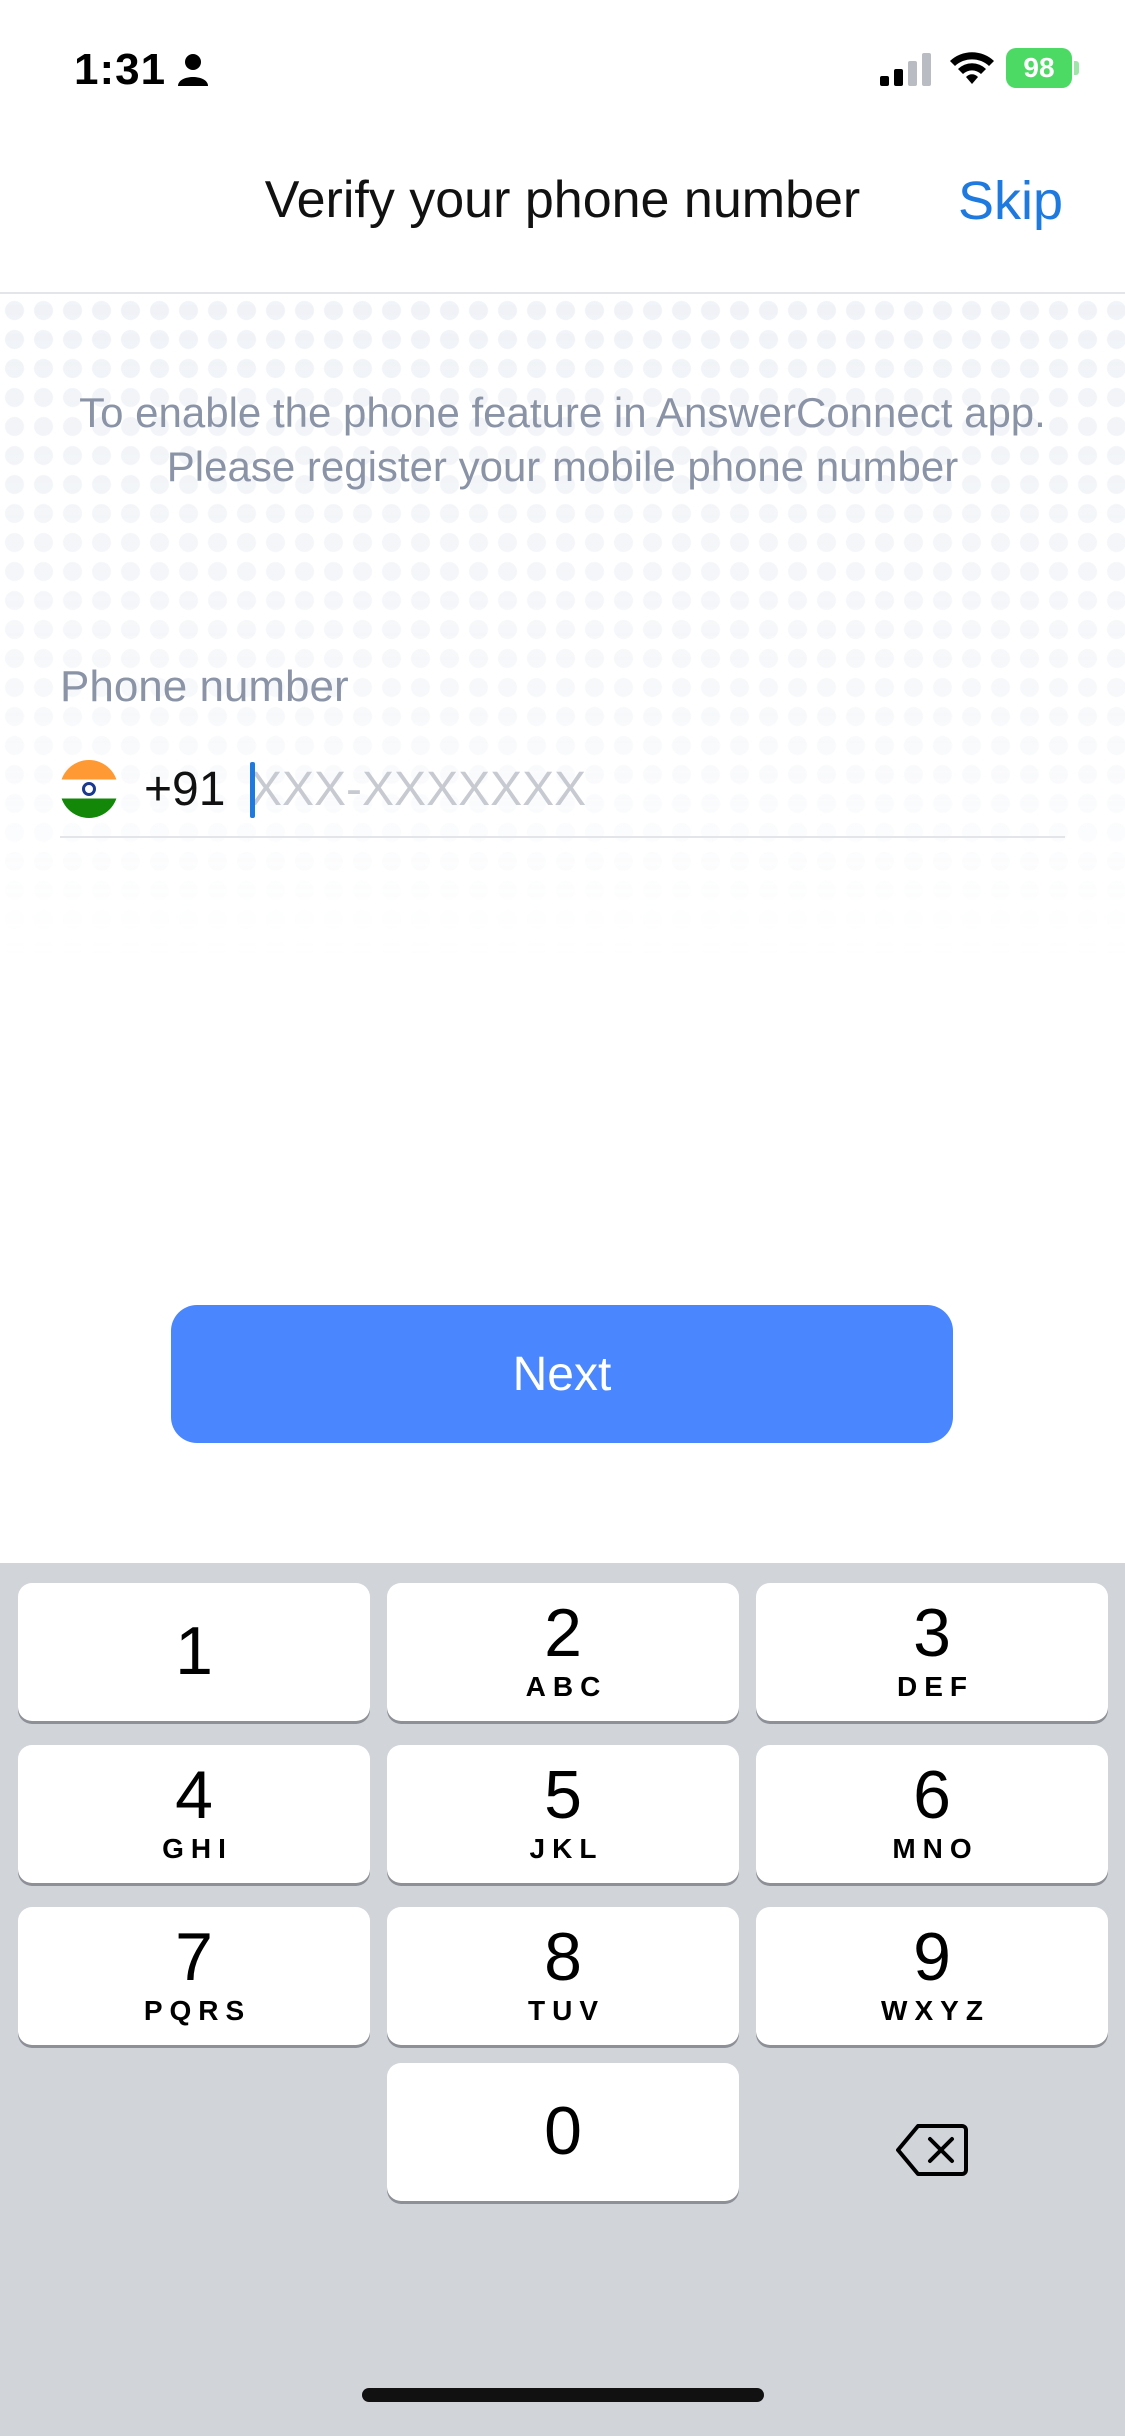 Image resolution: width=1125 pixels, height=2436 pixels. I want to click on delete-key, so click(932, 2152).